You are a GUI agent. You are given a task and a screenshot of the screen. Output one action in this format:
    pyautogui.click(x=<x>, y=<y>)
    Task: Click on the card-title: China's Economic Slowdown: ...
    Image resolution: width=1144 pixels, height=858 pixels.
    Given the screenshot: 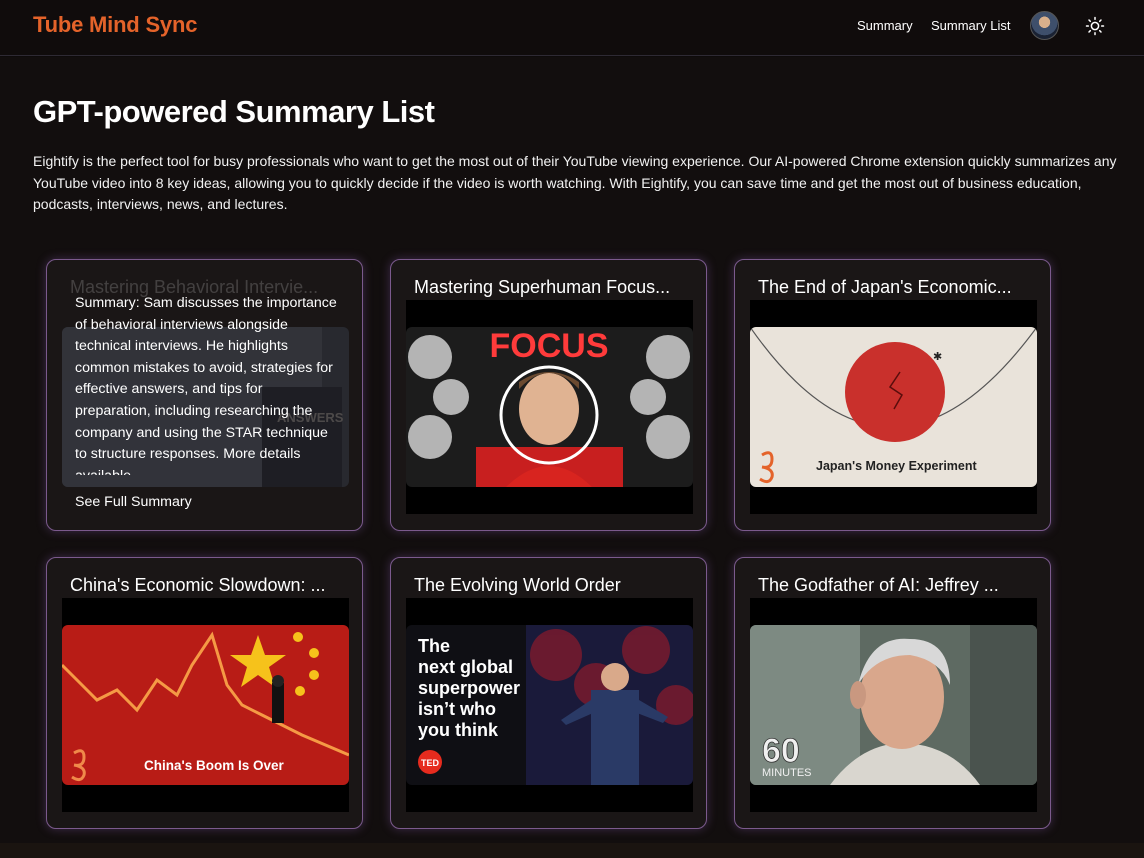 What is the action you would take?
    pyautogui.click(x=198, y=585)
    